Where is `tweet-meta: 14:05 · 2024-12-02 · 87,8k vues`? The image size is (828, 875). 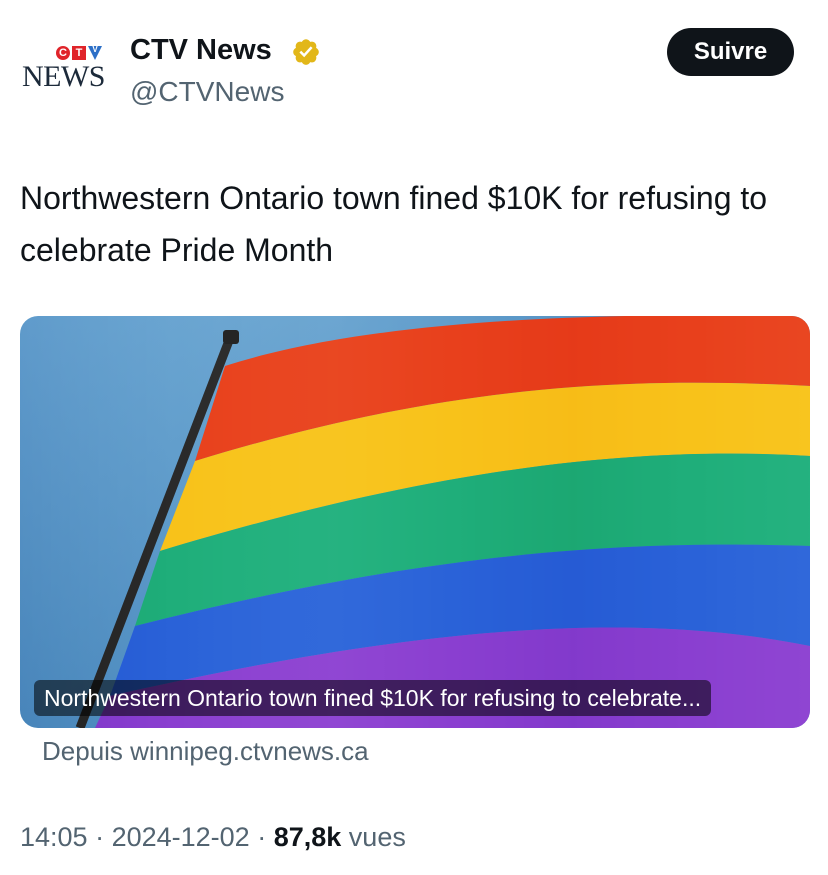
tweet-meta: 14:05 · 2024-12-02 · 87,8k vues is located at coordinates (213, 837).